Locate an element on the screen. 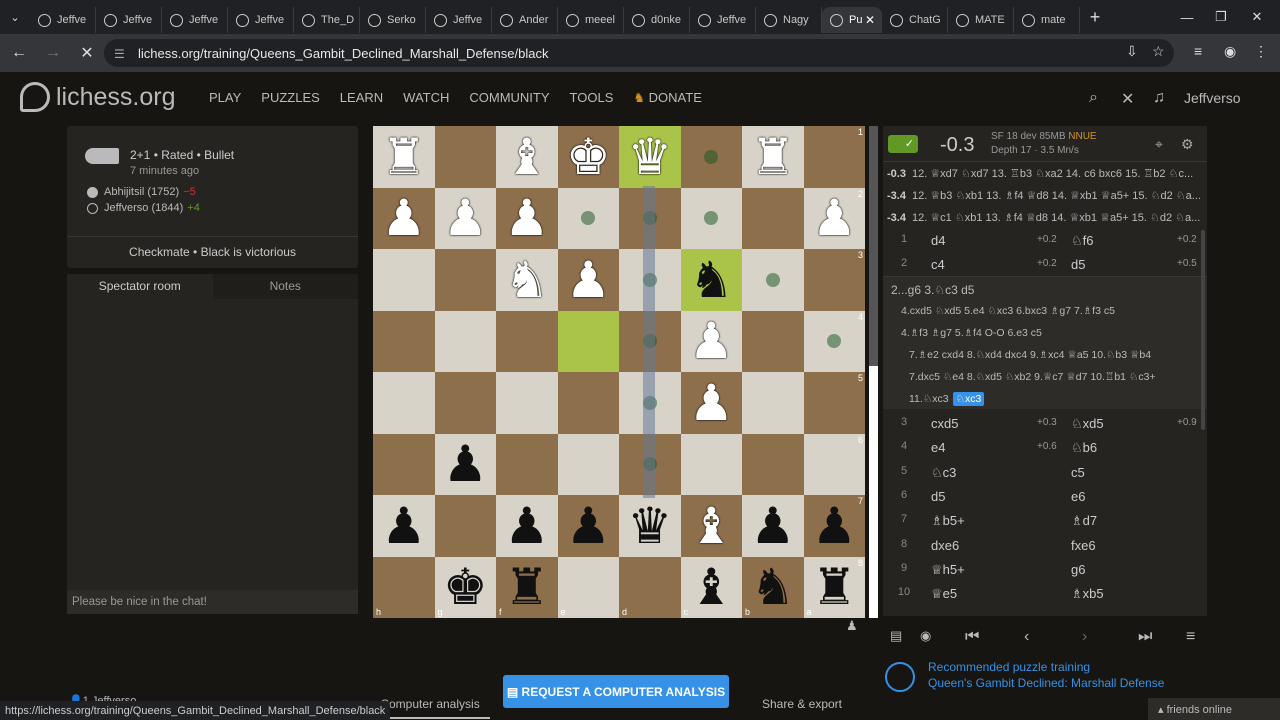 This screenshot has width=1280, height=720. request-analysis-button: ▤ REQUEST A COMPUTER ANALYSIS is located at coordinates (616, 691).